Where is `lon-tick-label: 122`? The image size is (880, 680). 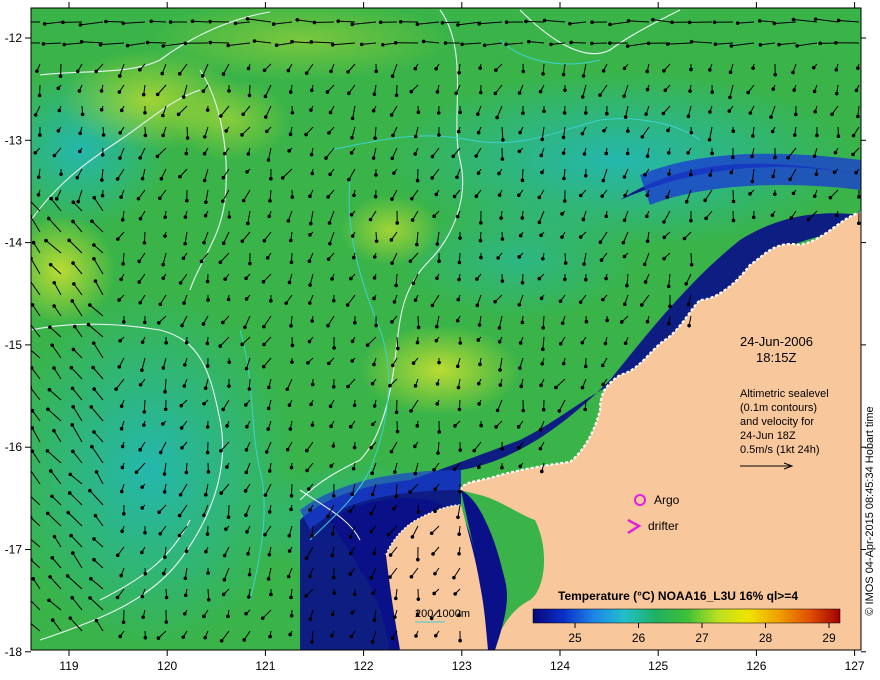 lon-tick-label: 122 is located at coordinates (364, 666).